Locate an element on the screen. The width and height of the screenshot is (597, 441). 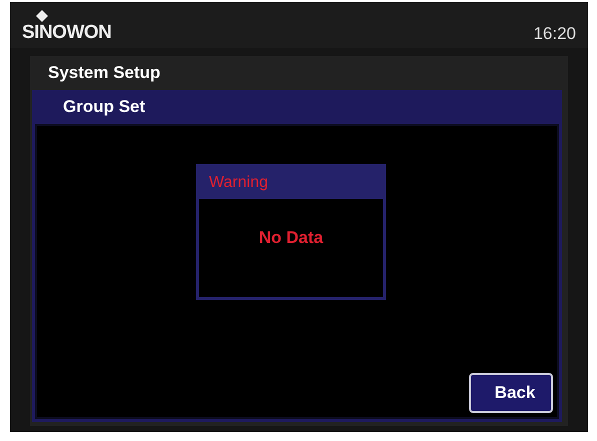
dialog-title: Warning is located at coordinates (238, 183).